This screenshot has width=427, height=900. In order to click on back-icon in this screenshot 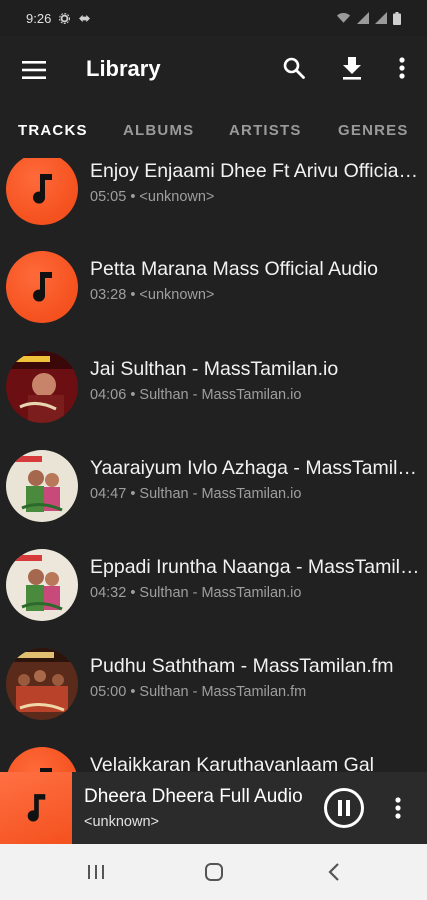, I will do `click(333, 872)`.